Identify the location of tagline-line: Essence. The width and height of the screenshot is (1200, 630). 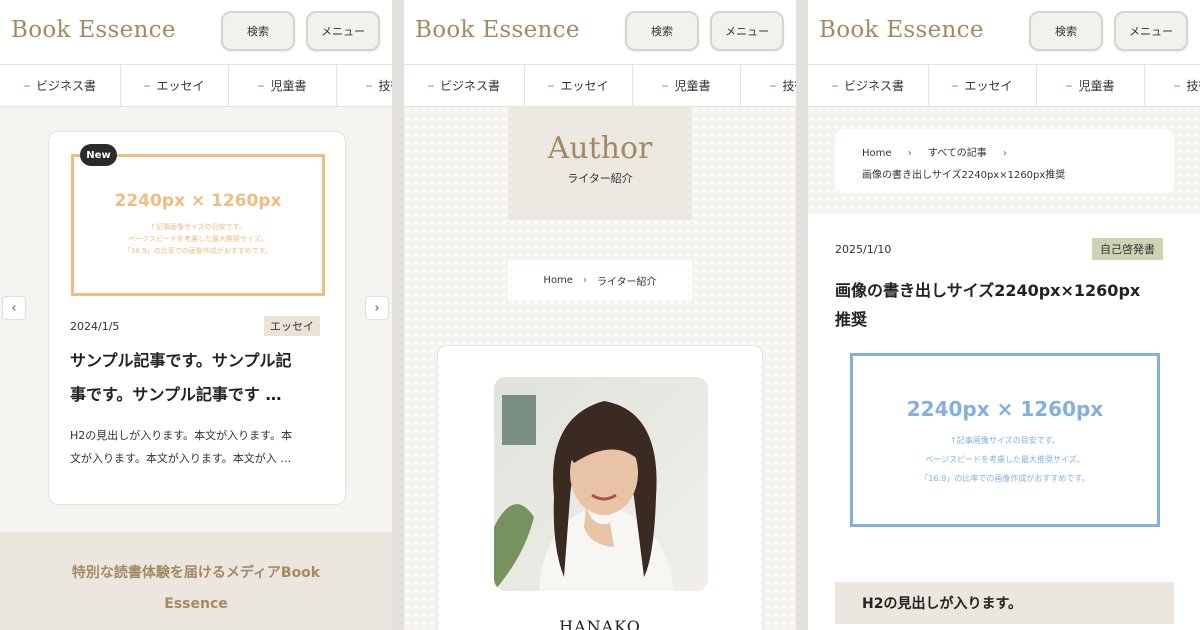
(196, 604).